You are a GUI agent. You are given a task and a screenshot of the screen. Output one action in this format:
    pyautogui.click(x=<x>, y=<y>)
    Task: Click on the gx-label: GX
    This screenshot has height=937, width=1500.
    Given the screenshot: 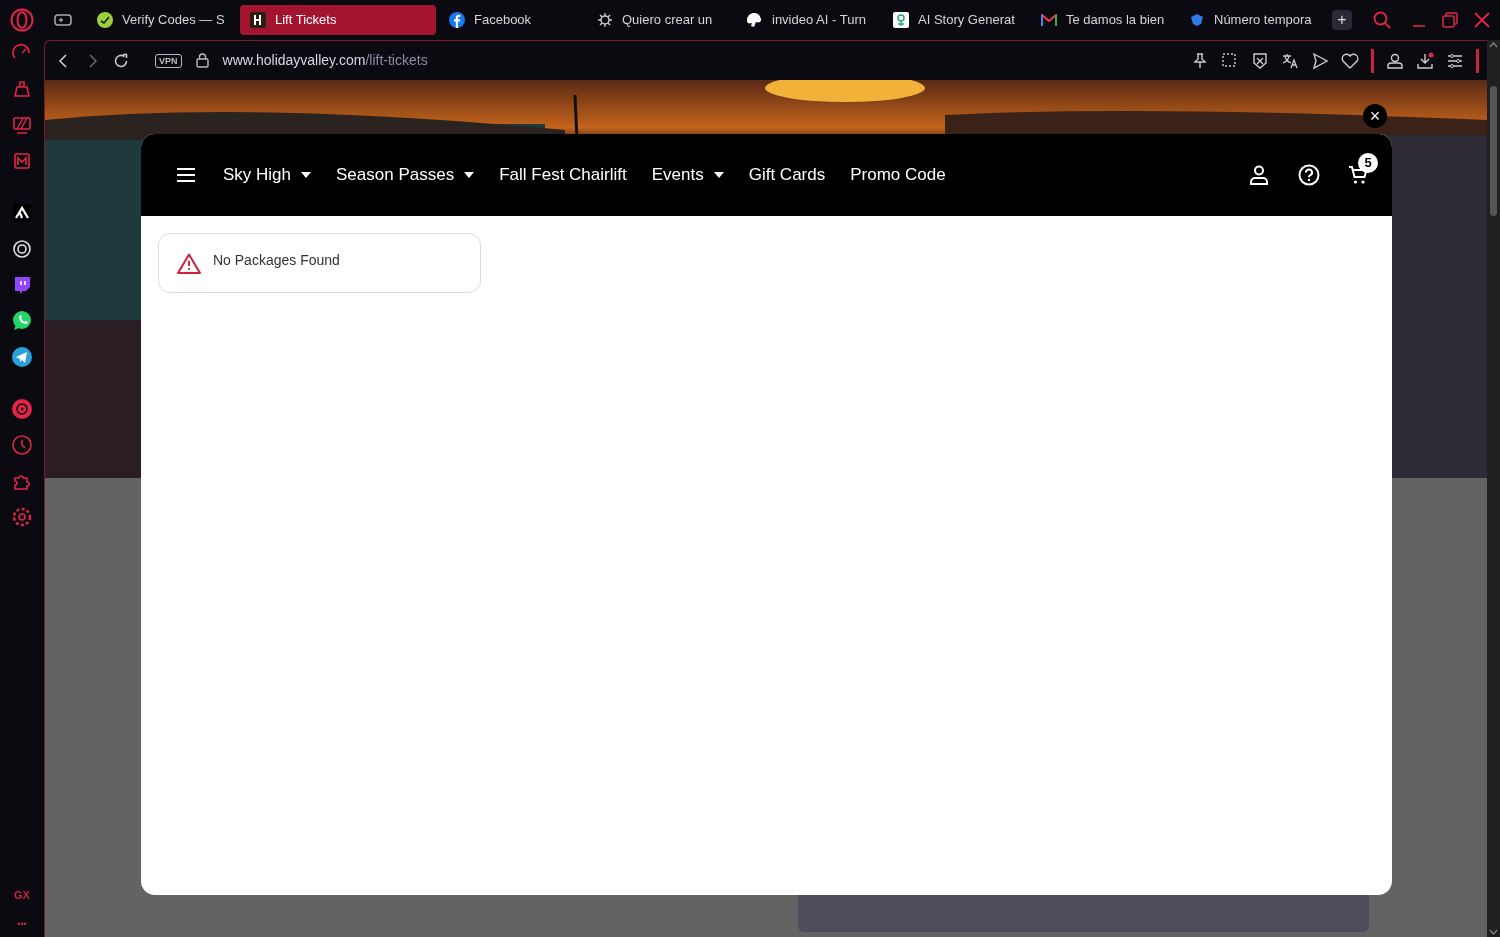 What is the action you would take?
    pyautogui.click(x=22, y=894)
    